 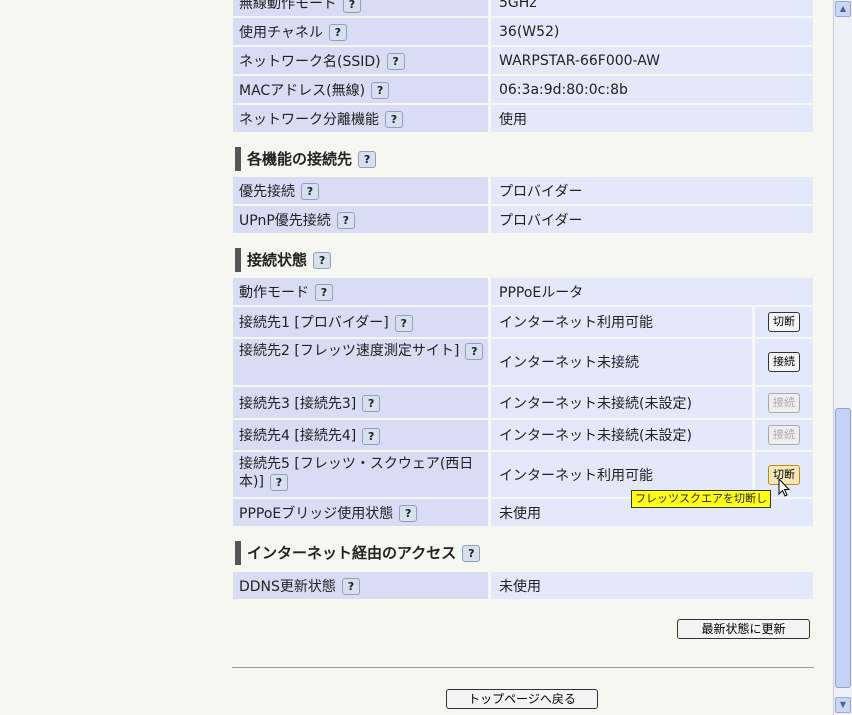 I want to click on row-value: 使用, so click(x=652, y=118).